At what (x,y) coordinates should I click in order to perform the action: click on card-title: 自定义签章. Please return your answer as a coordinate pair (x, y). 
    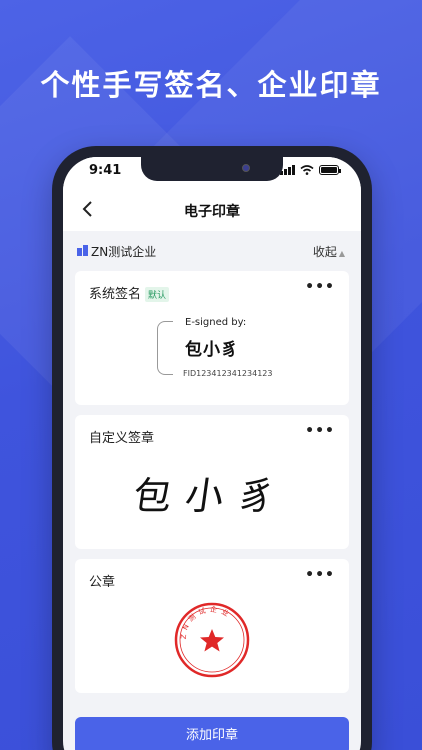
    Looking at the image, I should click on (122, 438).